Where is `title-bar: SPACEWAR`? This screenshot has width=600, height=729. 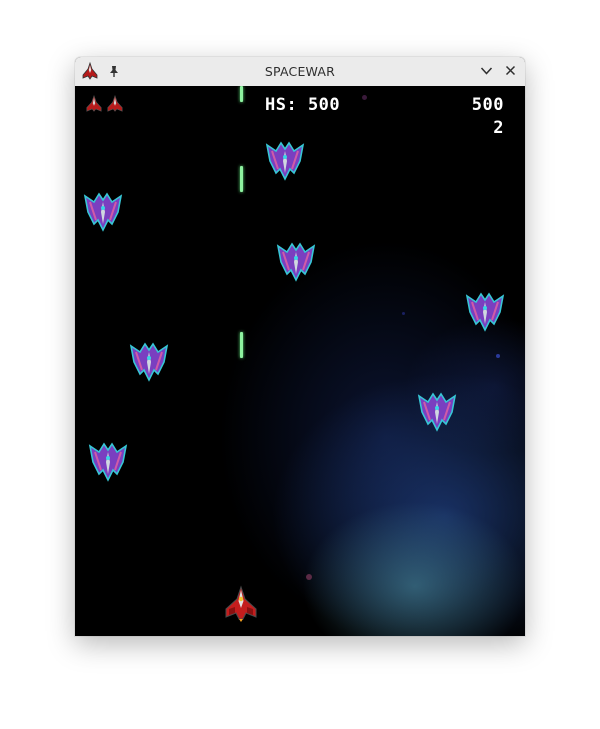 title-bar: SPACEWAR is located at coordinates (300, 72).